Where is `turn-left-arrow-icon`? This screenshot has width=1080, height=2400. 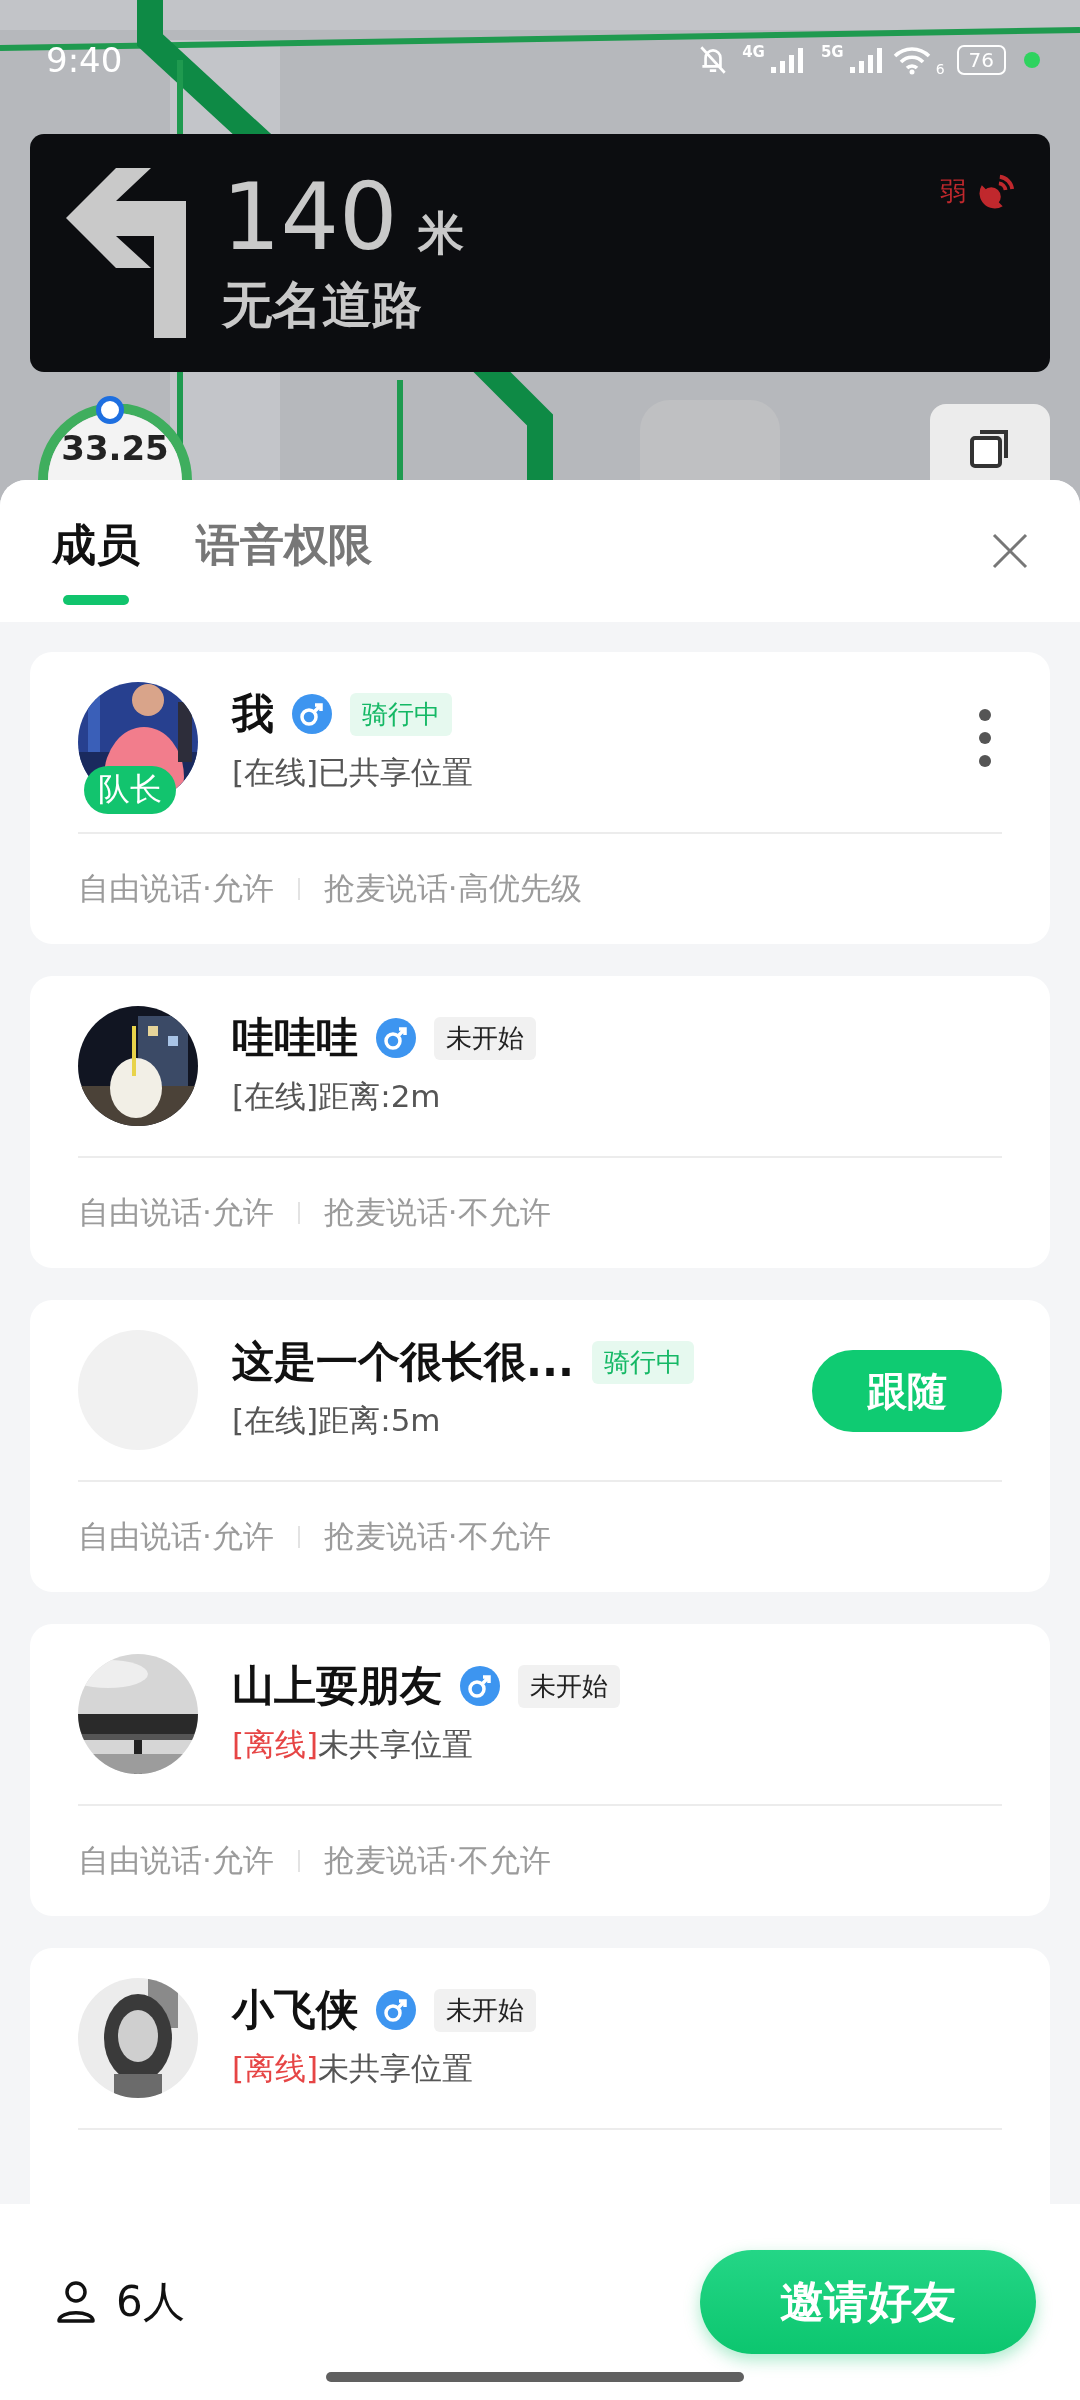 turn-left-arrow-icon is located at coordinates (126, 253).